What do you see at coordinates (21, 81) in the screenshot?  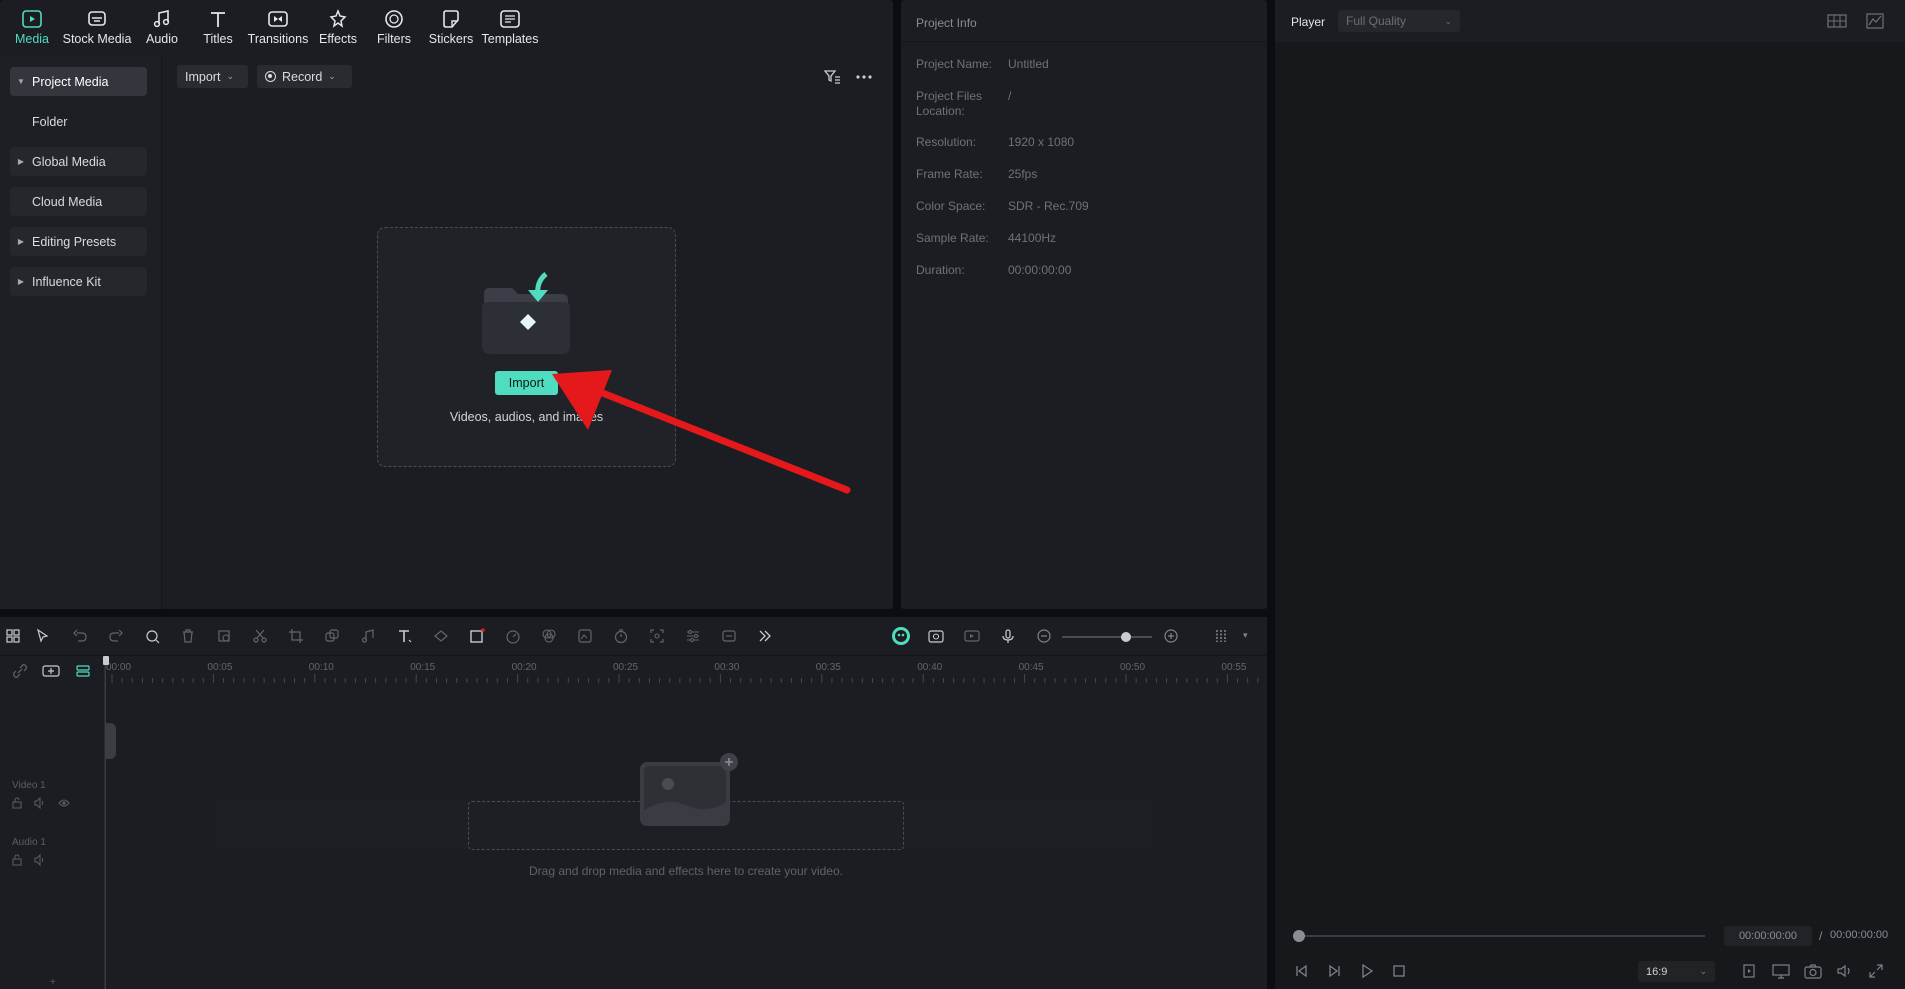 I see `chevron-down-icon: ▼` at bounding box center [21, 81].